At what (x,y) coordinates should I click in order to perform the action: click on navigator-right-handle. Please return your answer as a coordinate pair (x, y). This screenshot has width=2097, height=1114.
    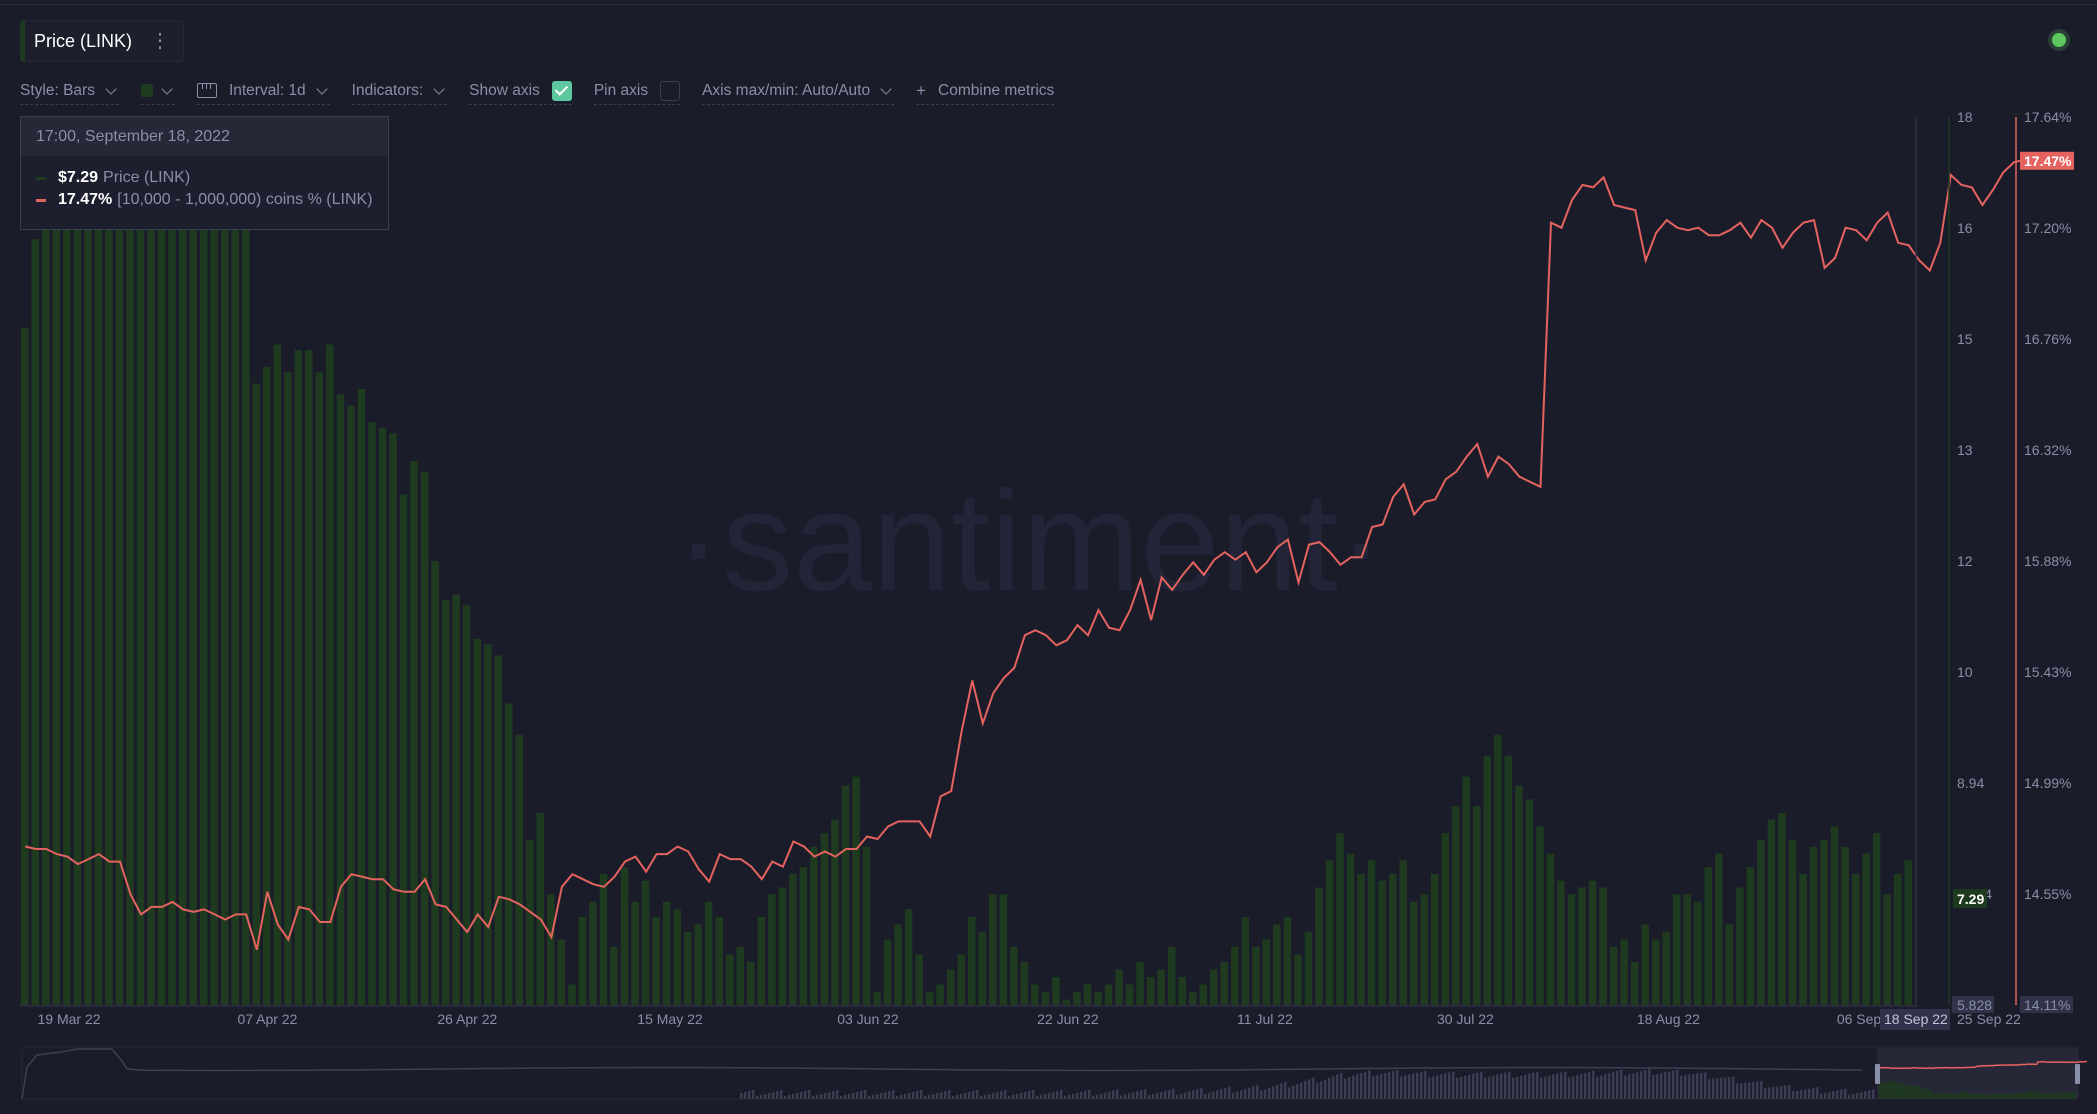
    Looking at the image, I should click on (2077, 1074).